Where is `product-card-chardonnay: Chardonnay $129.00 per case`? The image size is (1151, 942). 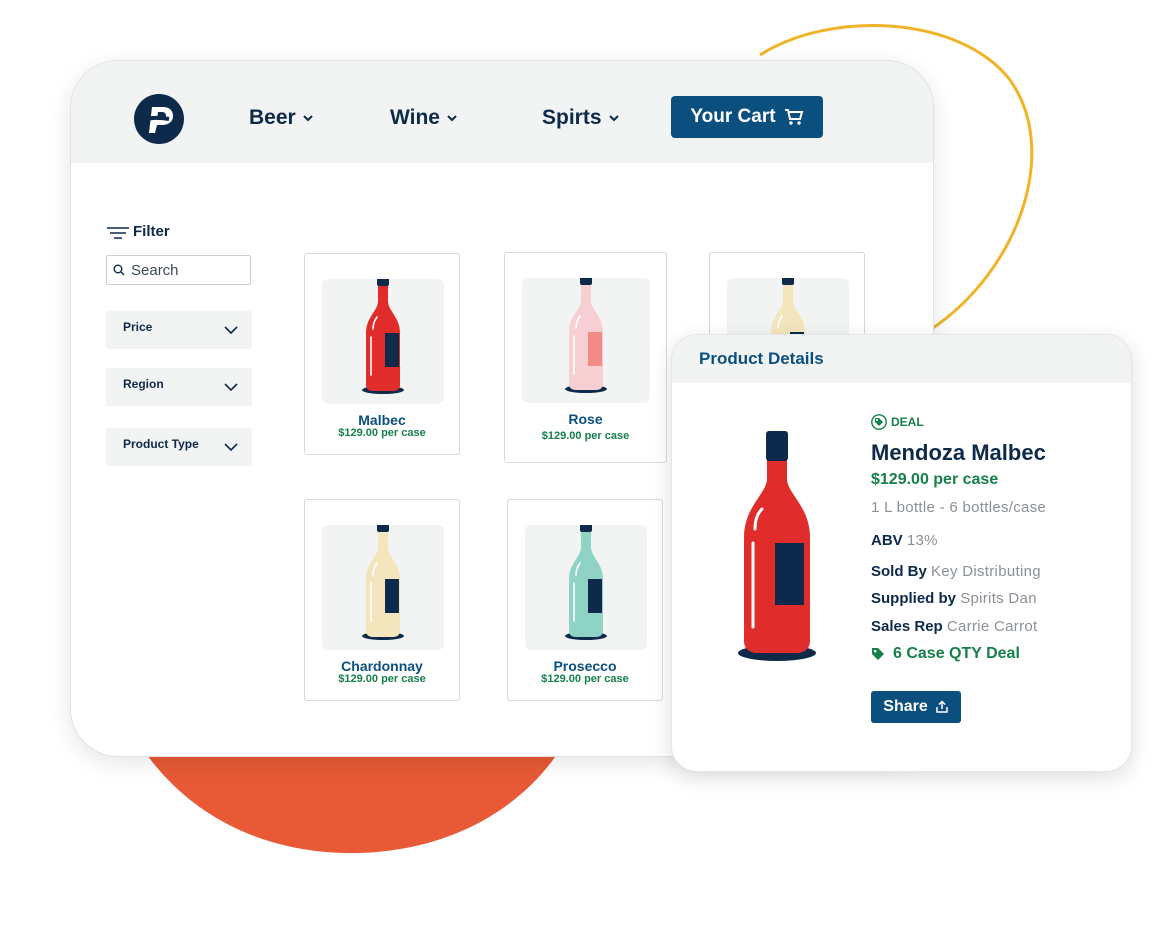 product-card-chardonnay: Chardonnay $129.00 per case is located at coordinates (382, 600).